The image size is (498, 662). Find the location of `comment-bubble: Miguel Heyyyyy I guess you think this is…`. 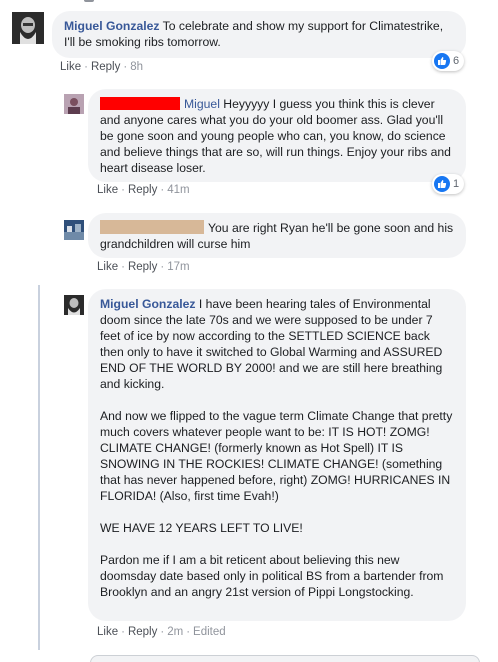

comment-bubble: Miguel Heyyyyy I guess you think this is… is located at coordinates (277, 135).